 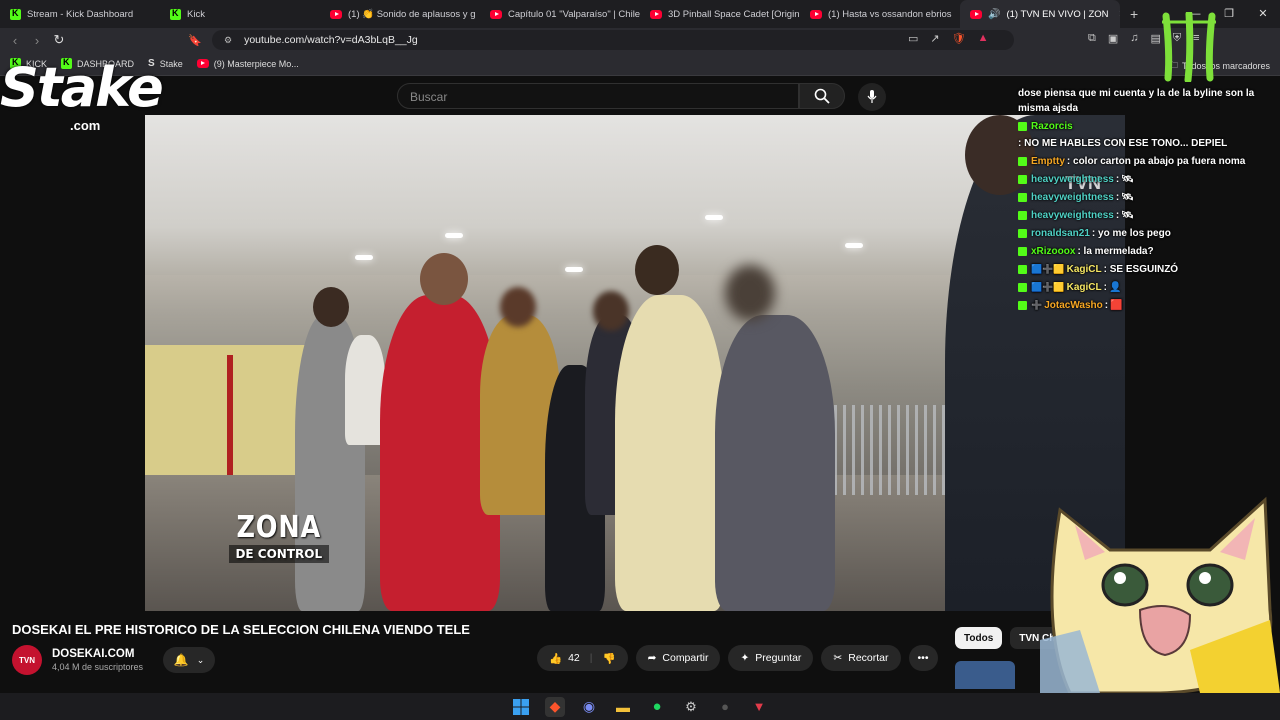 I want to click on tab-valparaiso: Capítulo 01 "Valparaíso" | Chile, so click(x=560, y=14).